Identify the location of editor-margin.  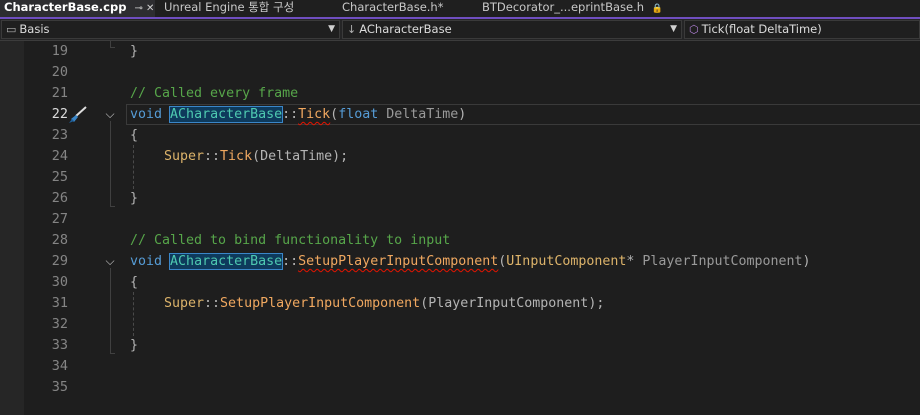
(12, 228).